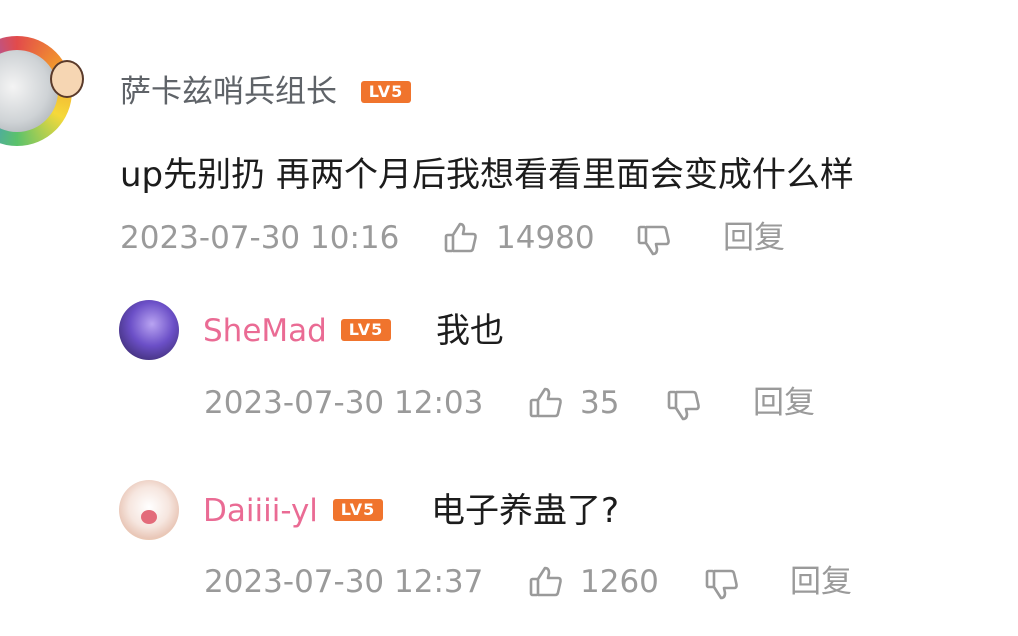 This screenshot has width=1018, height=636. I want to click on username: 萨卡兹哨兵组长, so click(228, 92).